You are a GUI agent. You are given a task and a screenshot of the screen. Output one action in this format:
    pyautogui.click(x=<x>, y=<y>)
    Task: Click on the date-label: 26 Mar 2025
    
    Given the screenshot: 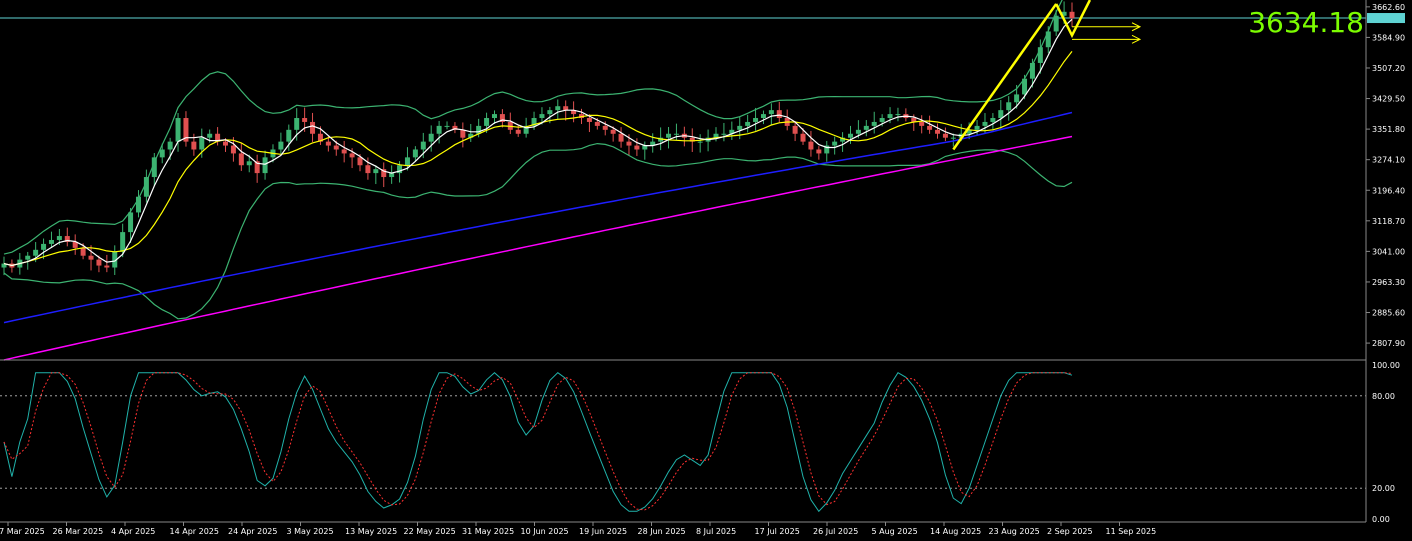 What is the action you would take?
    pyautogui.click(x=78, y=531)
    